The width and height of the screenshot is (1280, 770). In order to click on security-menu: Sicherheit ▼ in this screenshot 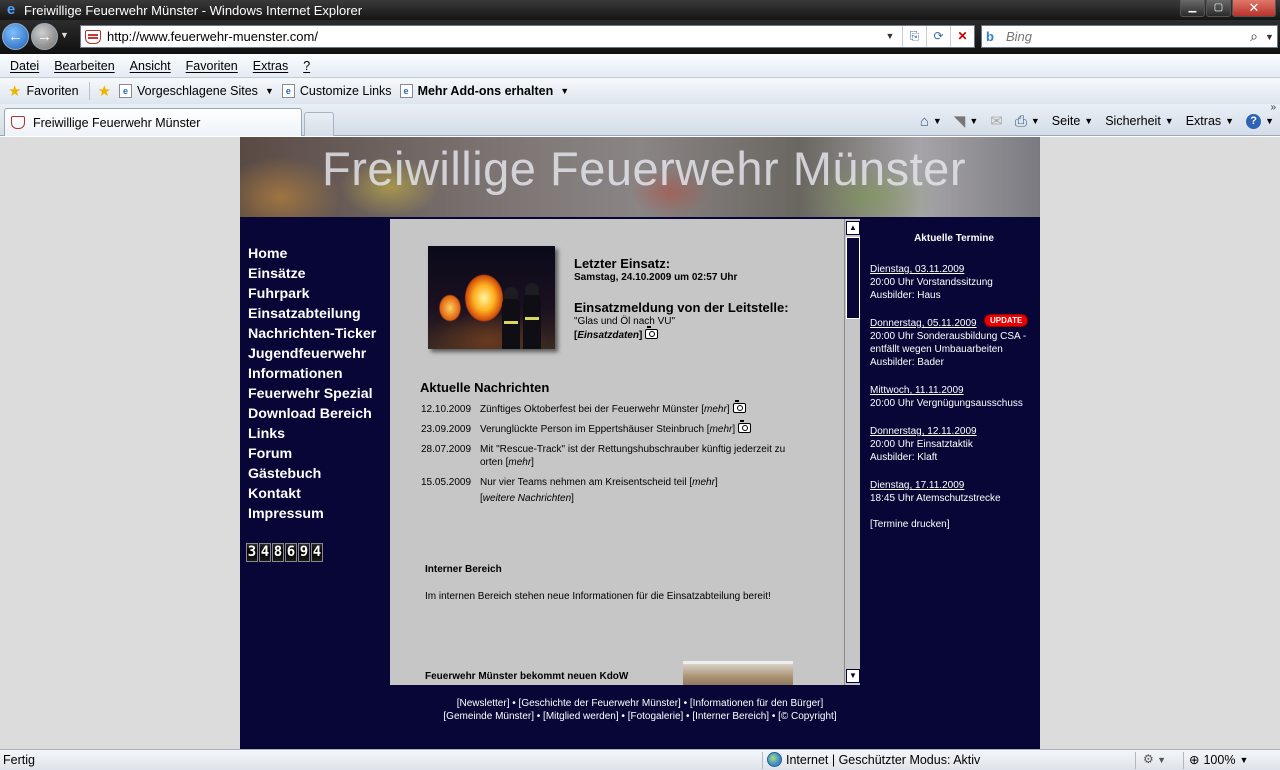, I will do `click(1139, 121)`.